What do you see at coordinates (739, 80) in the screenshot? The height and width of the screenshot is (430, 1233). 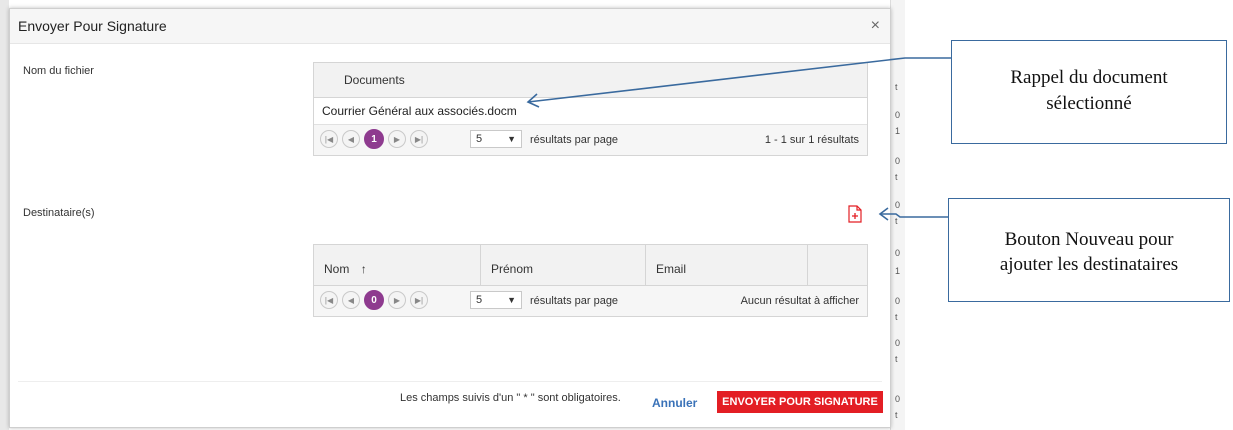 I see `arrow-to-document` at bounding box center [739, 80].